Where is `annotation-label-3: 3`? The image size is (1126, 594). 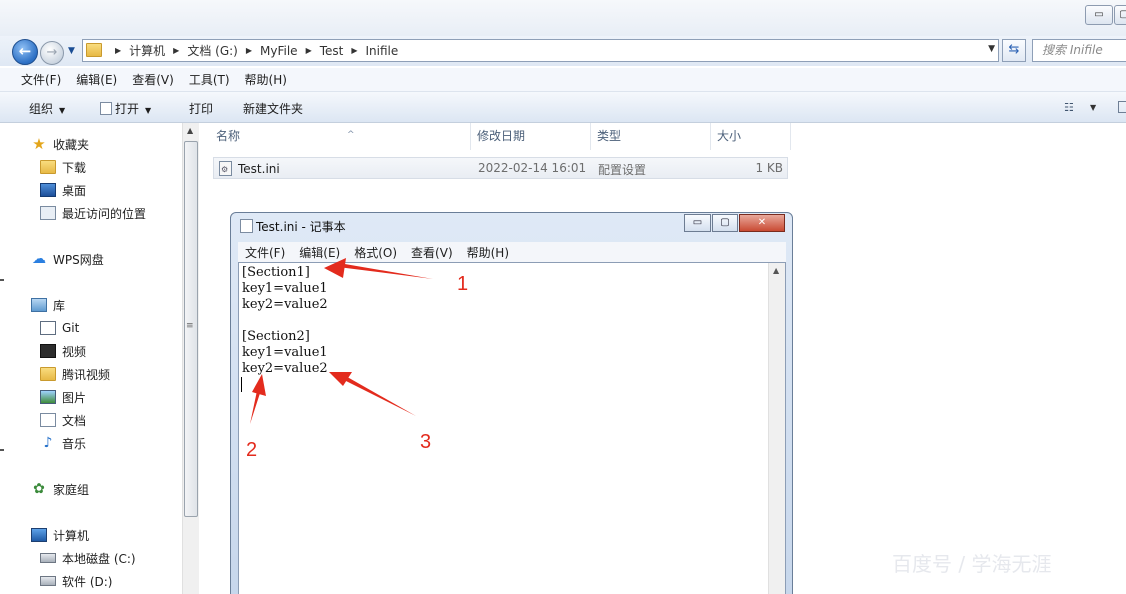 annotation-label-3: 3 is located at coordinates (426, 442).